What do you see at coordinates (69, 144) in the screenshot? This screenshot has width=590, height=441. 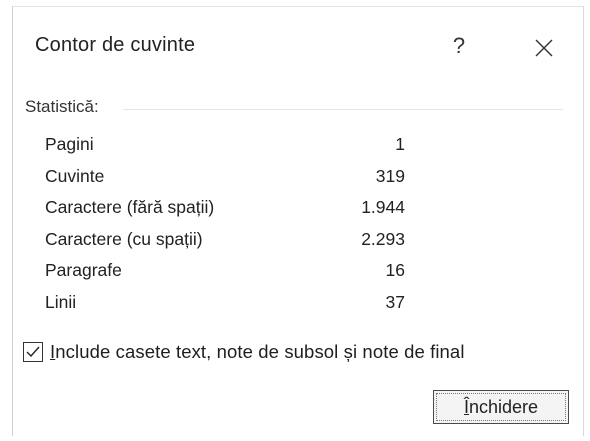 I see `stat-label: Pagini` at bounding box center [69, 144].